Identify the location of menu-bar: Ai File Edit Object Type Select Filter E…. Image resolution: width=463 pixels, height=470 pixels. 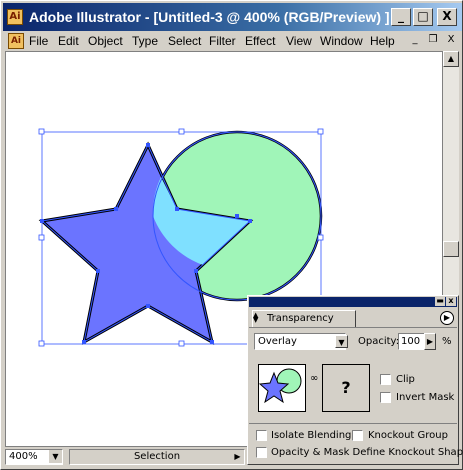
(232, 41).